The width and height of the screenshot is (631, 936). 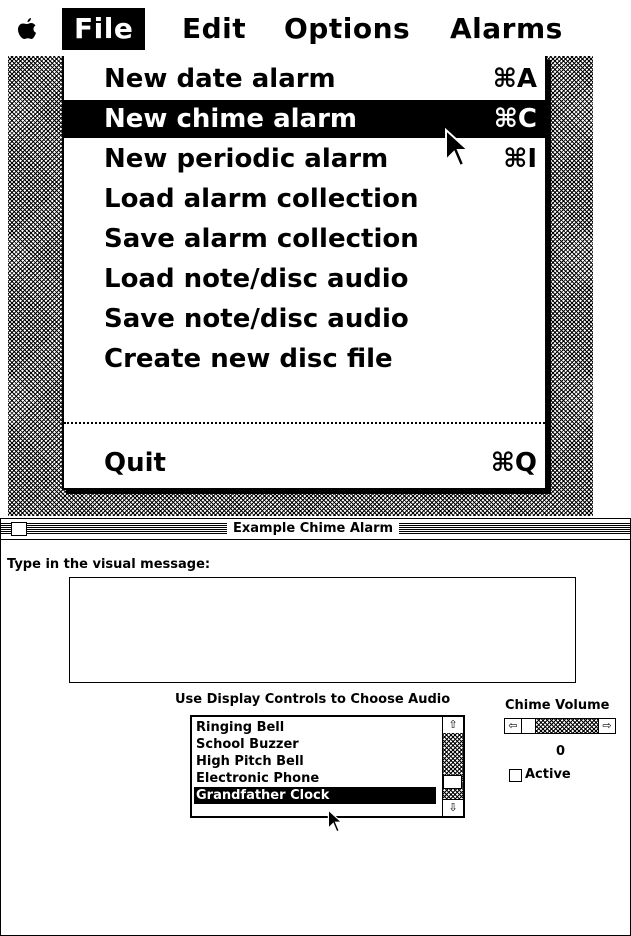 What do you see at coordinates (520, 159) in the screenshot?
I see `shortcut-label: ⌘I` at bounding box center [520, 159].